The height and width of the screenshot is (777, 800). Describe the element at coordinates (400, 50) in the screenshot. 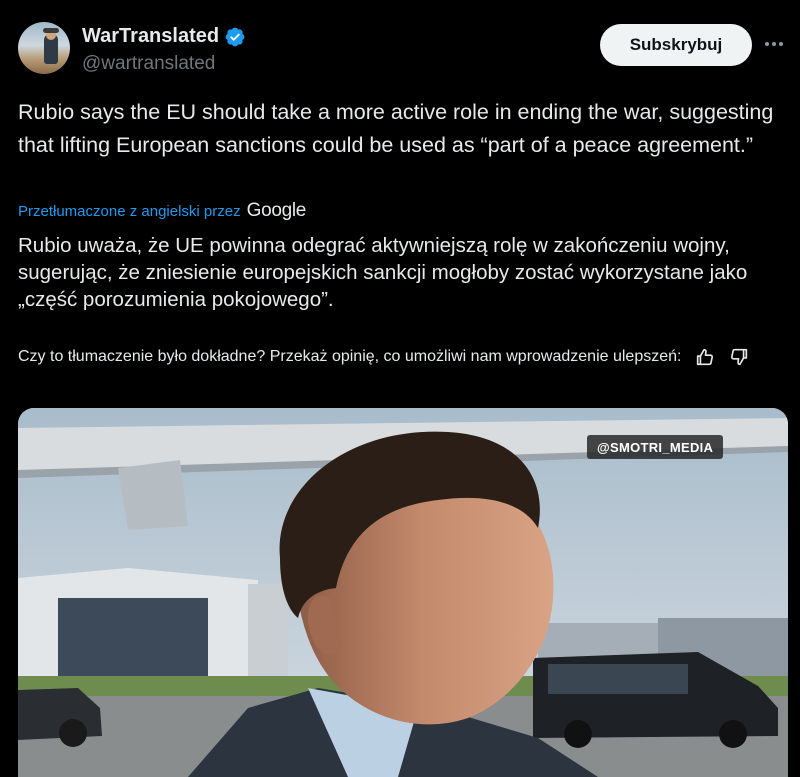

I see `tweet-header: WarTranslated @wartranslated Subskrybuj` at that location.